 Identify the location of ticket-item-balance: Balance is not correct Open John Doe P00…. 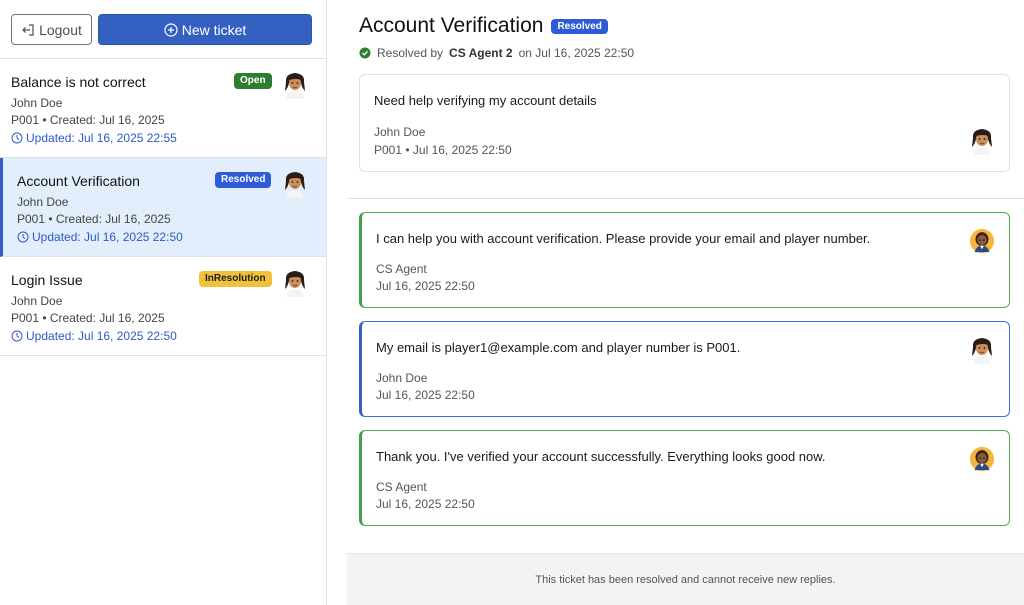
(163, 108).